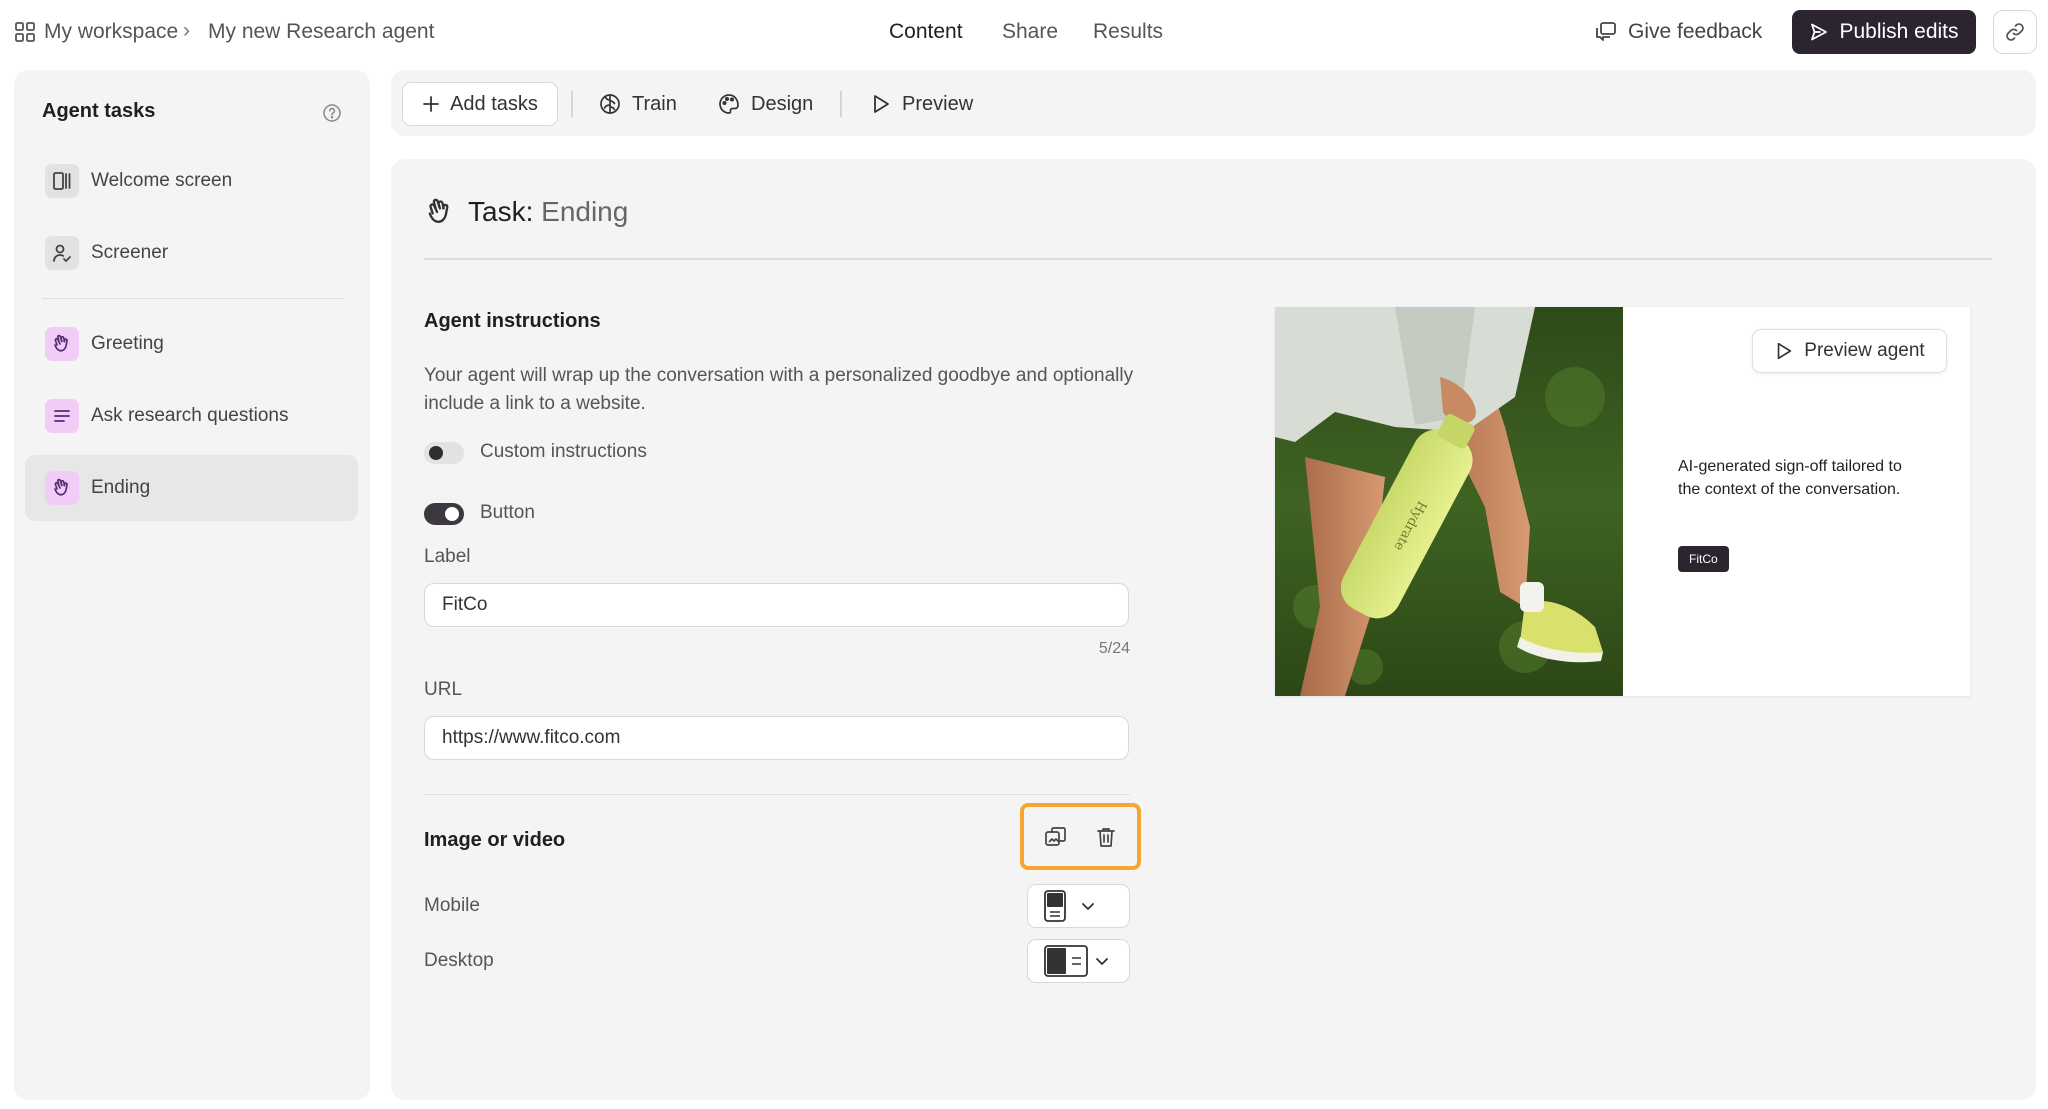 Image resolution: width=2048 pixels, height=1109 pixels. What do you see at coordinates (99, 111) in the screenshot?
I see `sidebar-title: Agent tasks` at bounding box center [99, 111].